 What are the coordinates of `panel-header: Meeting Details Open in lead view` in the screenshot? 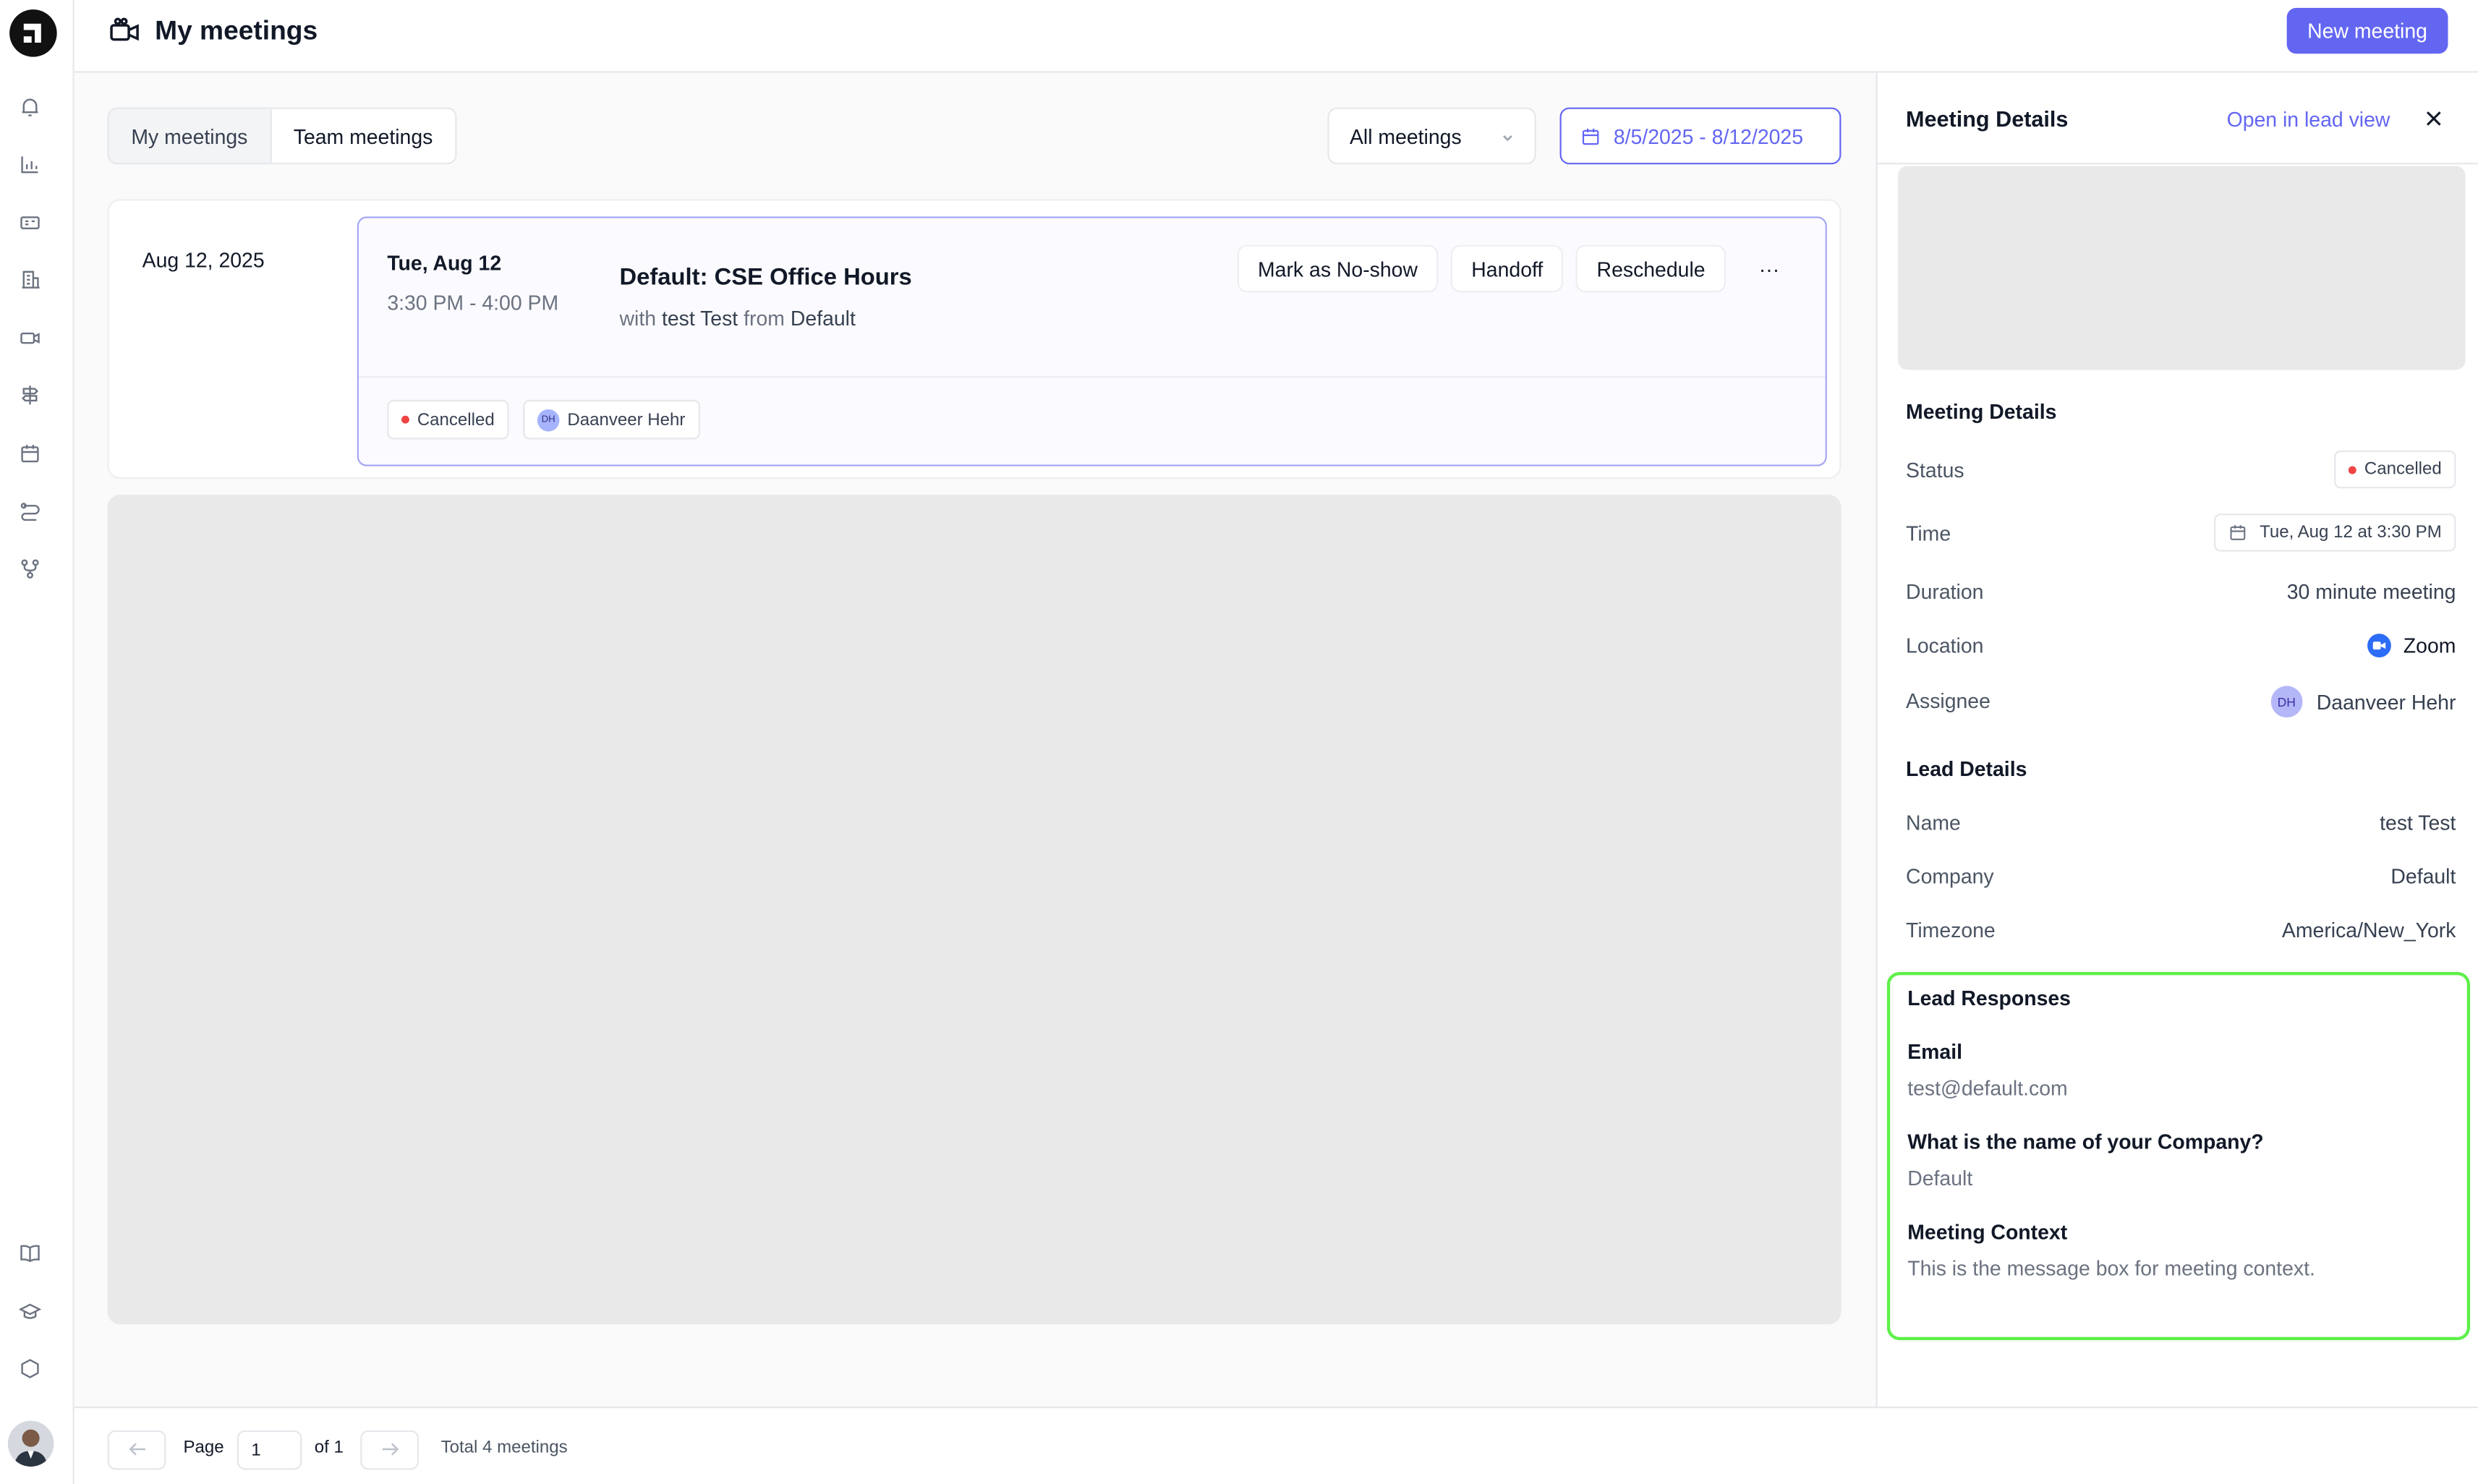 It's located at (2177, 119).